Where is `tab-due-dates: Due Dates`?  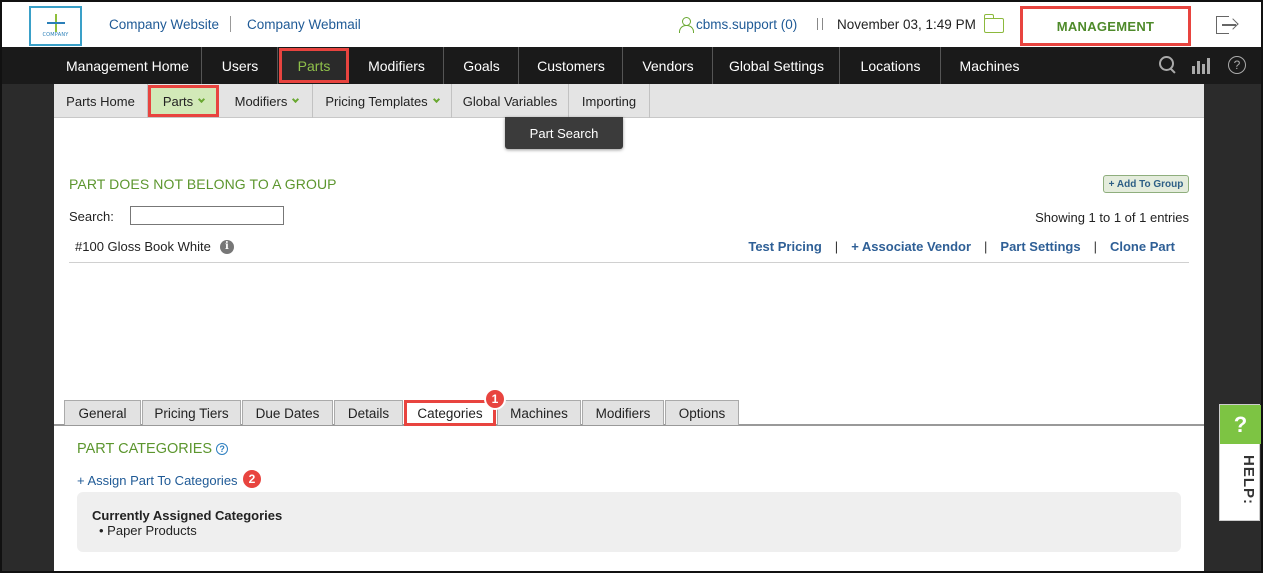 tab-due-dates: Due Dates is located at coordinates (287, 412).